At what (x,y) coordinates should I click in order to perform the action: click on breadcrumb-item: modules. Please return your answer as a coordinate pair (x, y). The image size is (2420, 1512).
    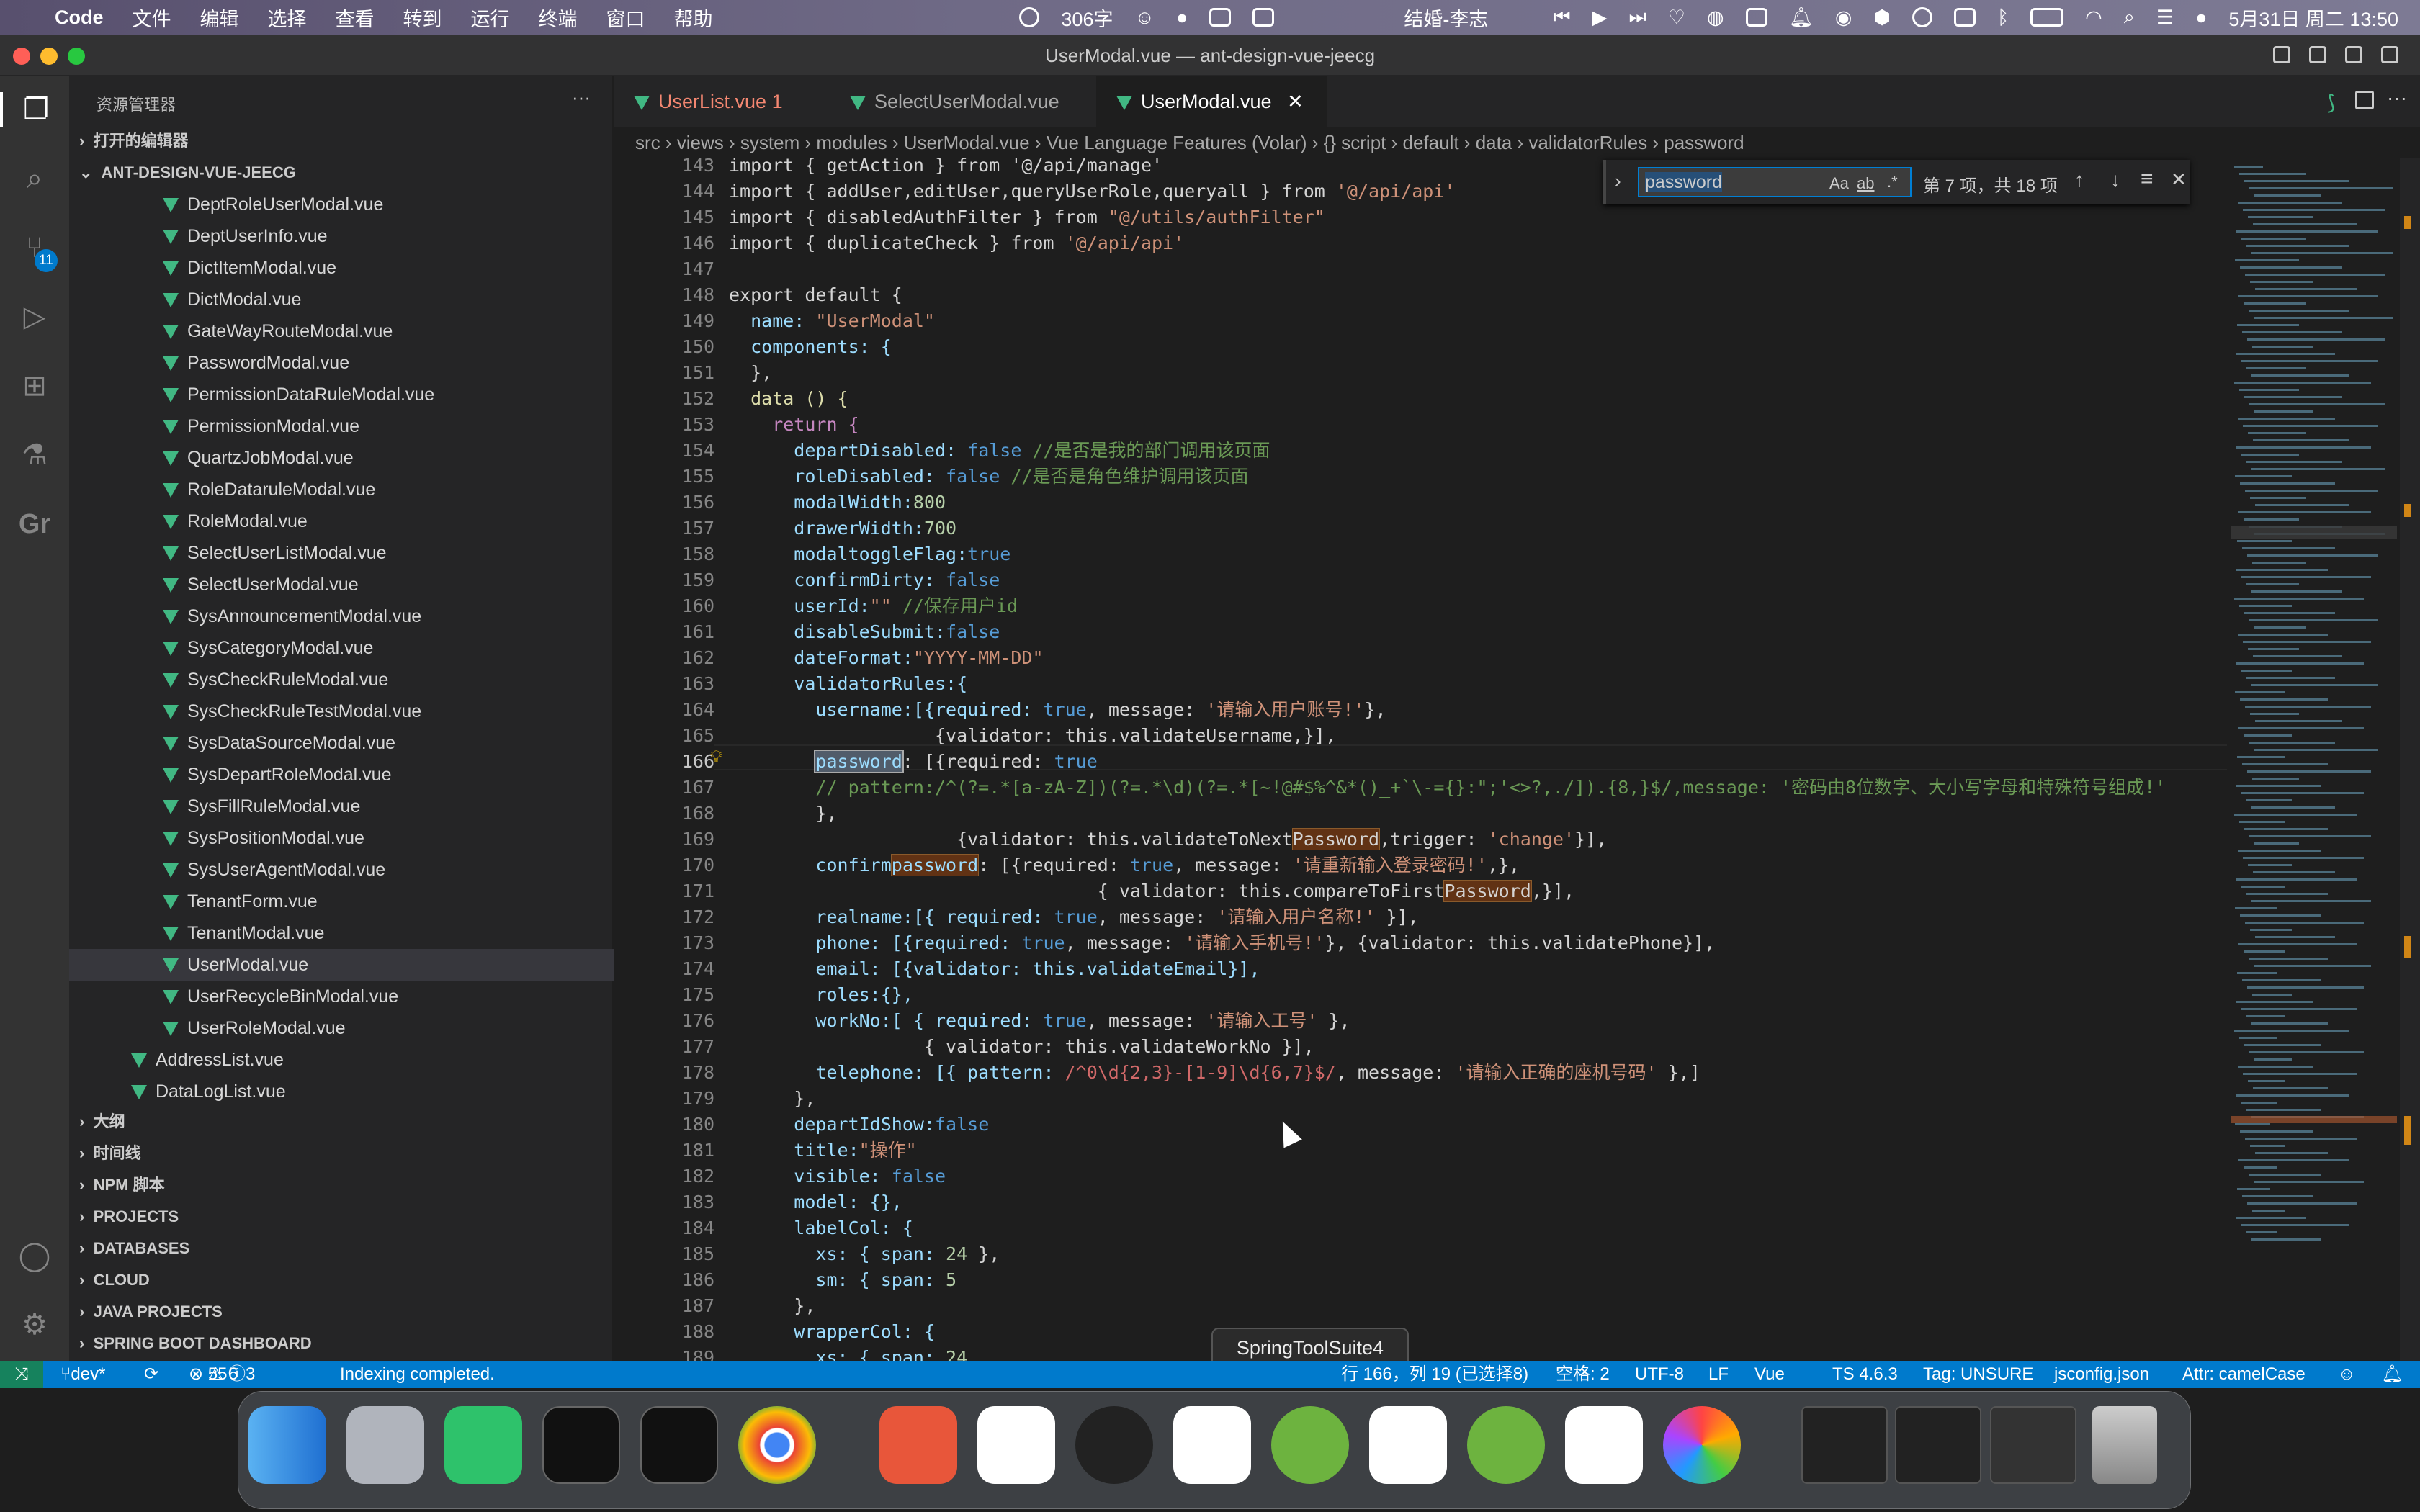
    Looking at the image, I should click on (851, 142).